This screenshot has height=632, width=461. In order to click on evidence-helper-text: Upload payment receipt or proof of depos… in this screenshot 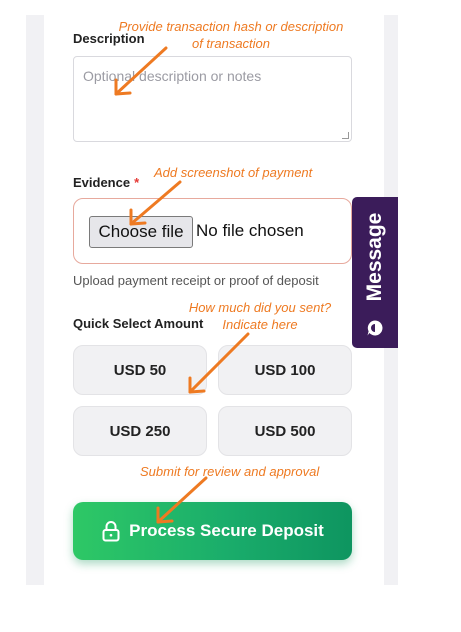, I will do `click(196, 280)`.